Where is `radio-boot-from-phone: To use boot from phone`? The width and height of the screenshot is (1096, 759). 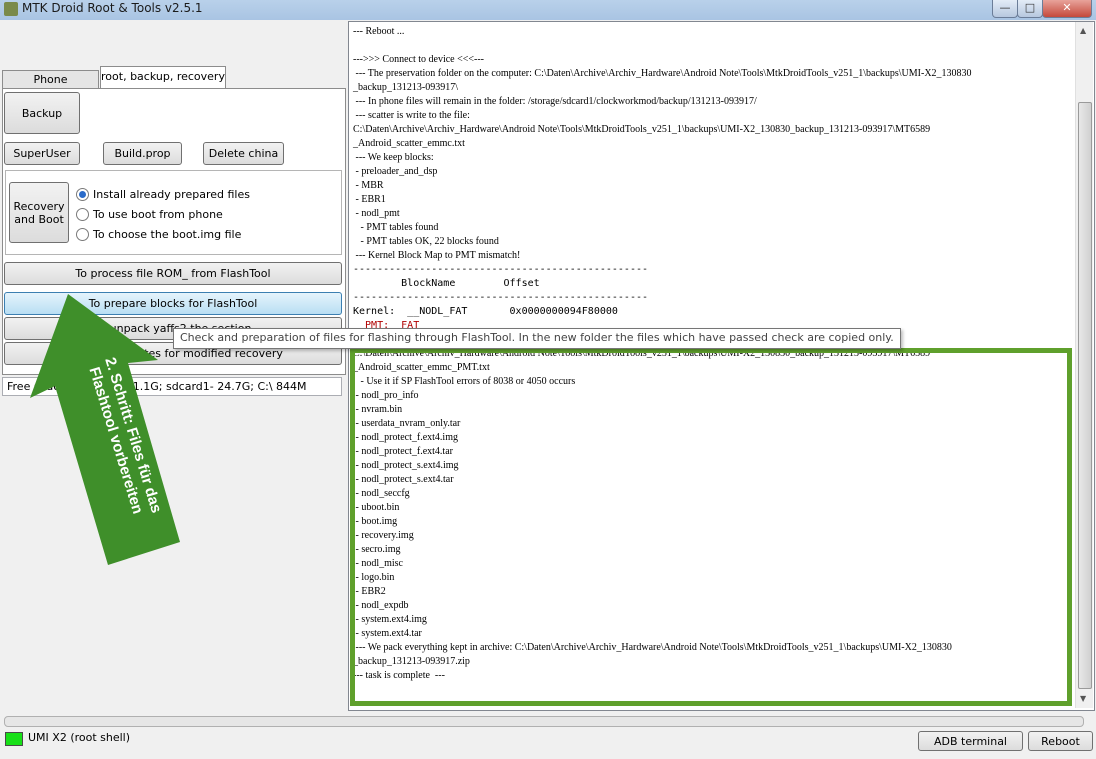
radio-boot-from-phone: To use boot from phone is located at coordinates (149, 214).